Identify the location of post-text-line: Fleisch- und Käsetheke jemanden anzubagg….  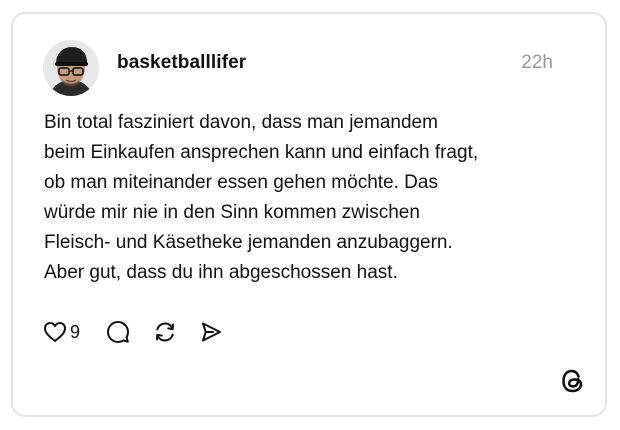
(248, 242).